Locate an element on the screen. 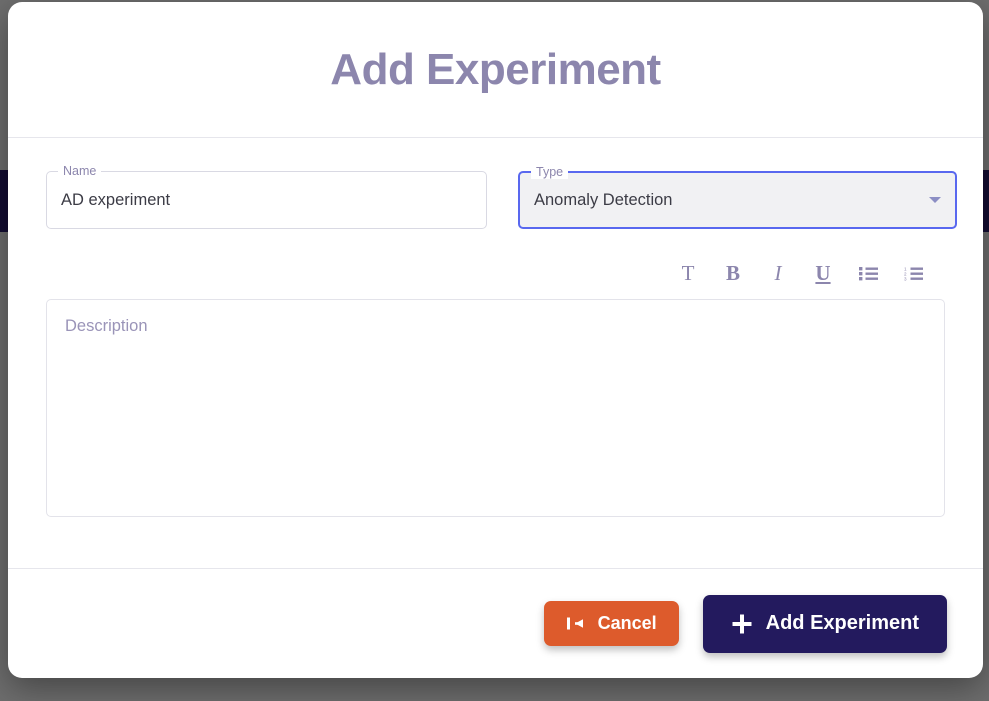  add-experiment-button: Add Experiment is located at coordinates (824, 623).